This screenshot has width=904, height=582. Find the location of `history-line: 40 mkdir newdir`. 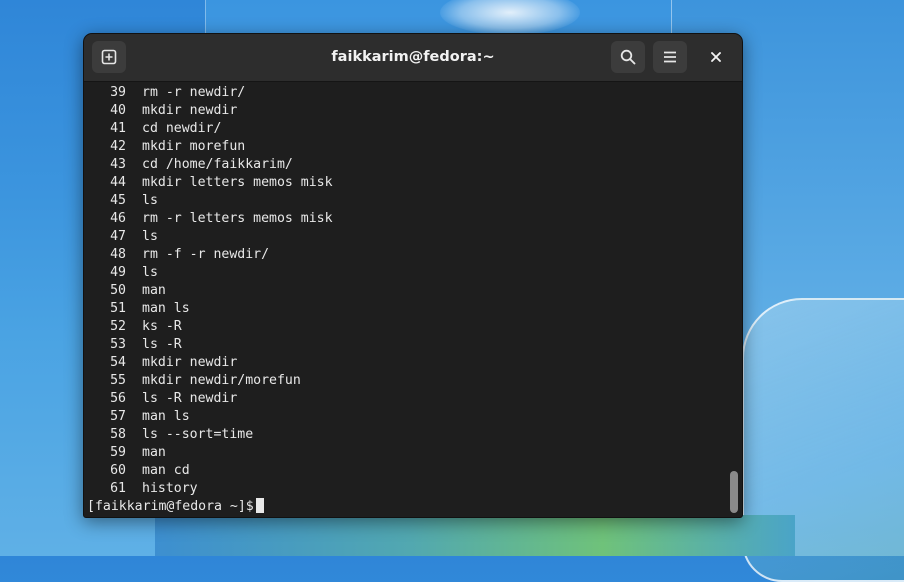

history-line: 40 mkdir newdir is located at coordinates (406, 111).